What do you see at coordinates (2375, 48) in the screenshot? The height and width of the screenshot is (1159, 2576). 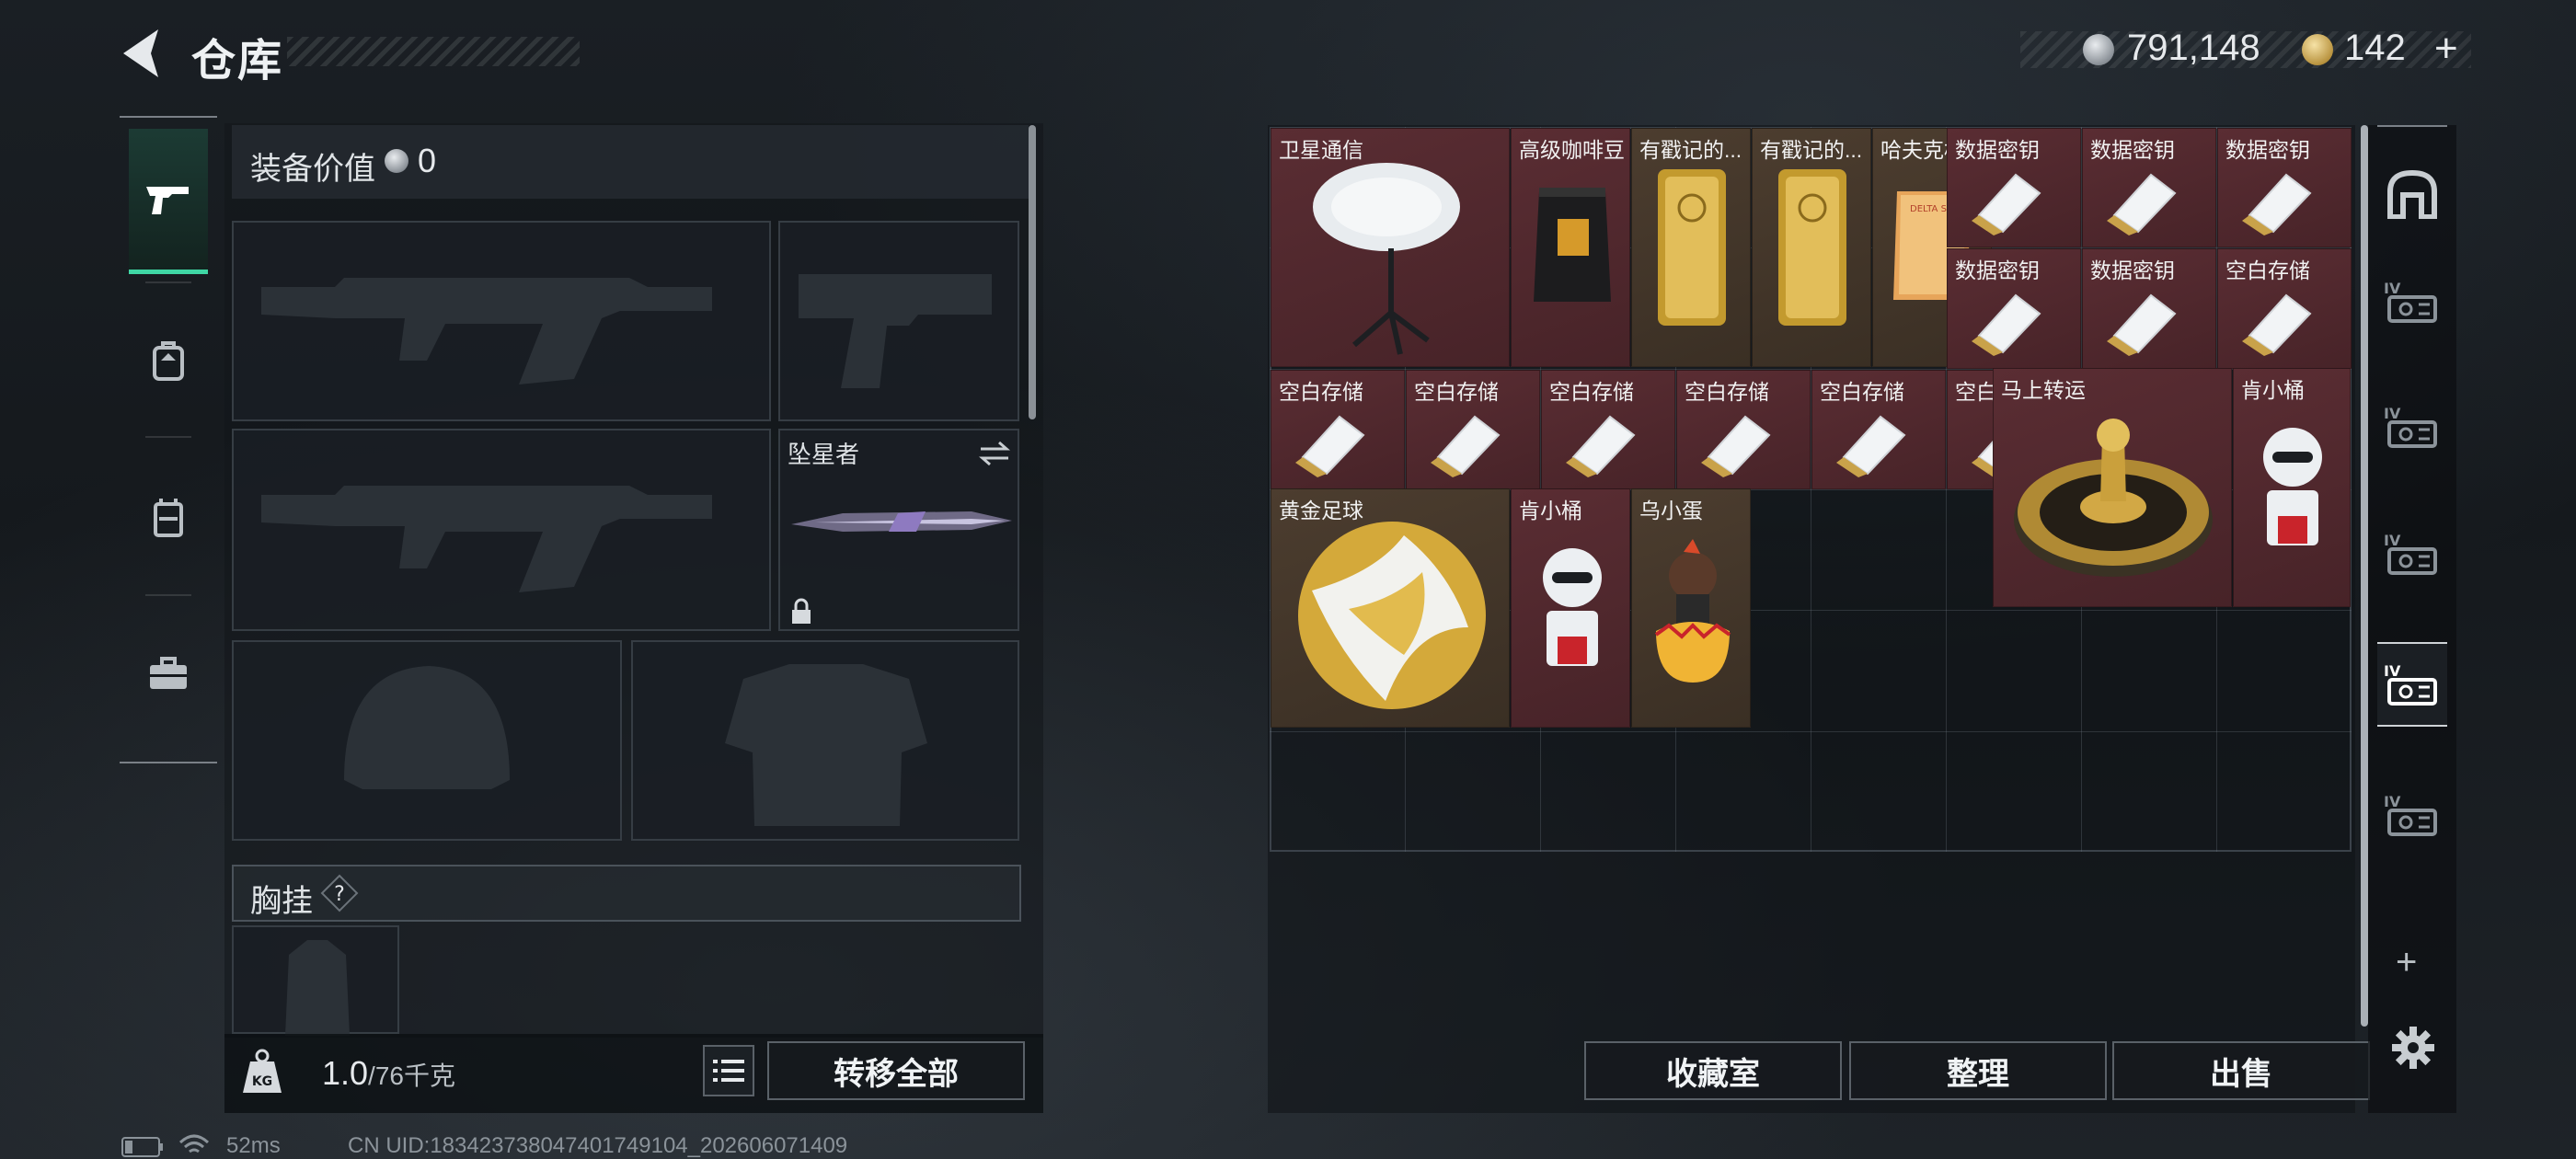 I see `gold-balance: 142` at bounding box center [2375, 48].